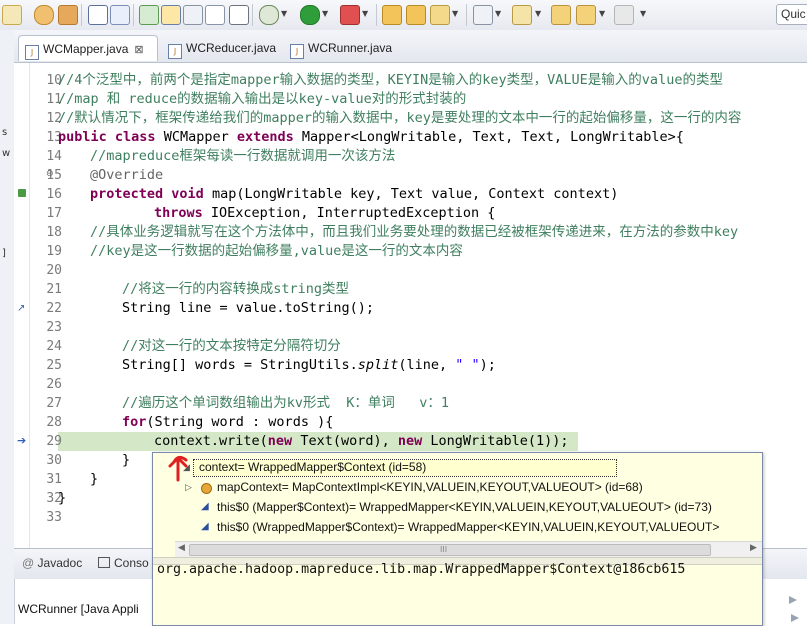 This screenshot has height=626, width=807. I want to click on close-icon: ⊠, so click(138, 50).